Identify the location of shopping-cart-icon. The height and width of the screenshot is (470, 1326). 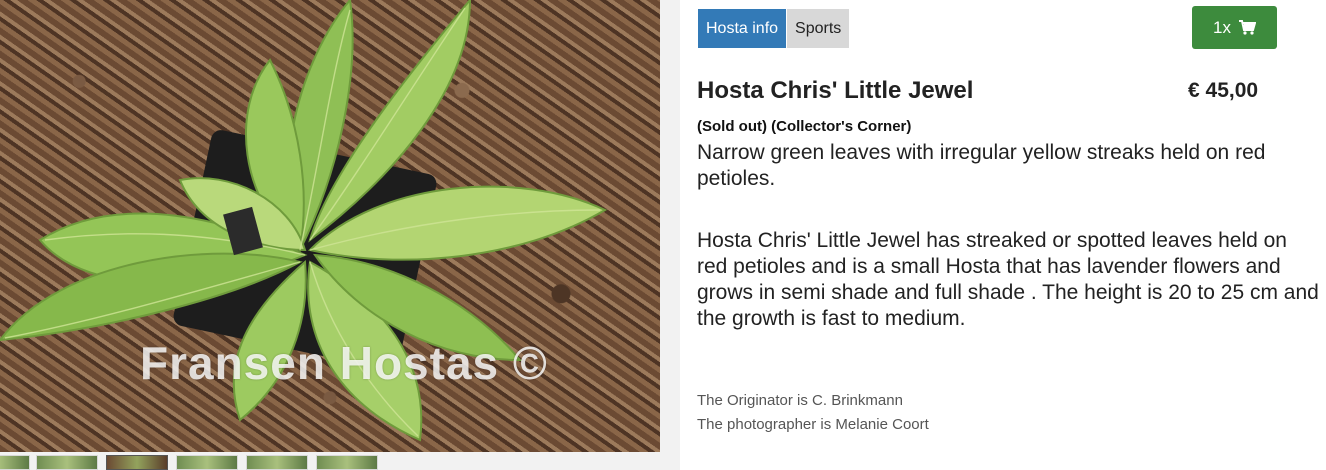
(1247, 27).